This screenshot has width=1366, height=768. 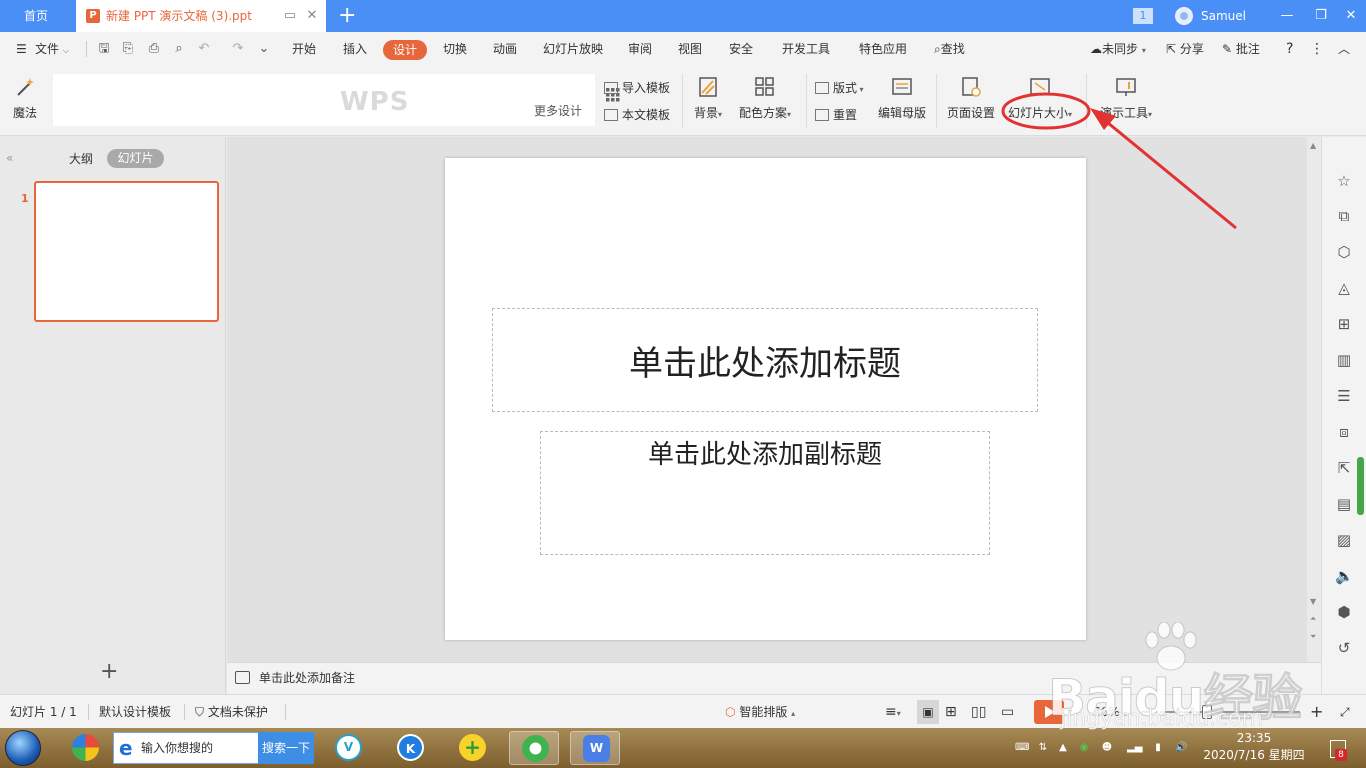 I want to click on window-count-badge: 1, so click(x=1143, y=16).